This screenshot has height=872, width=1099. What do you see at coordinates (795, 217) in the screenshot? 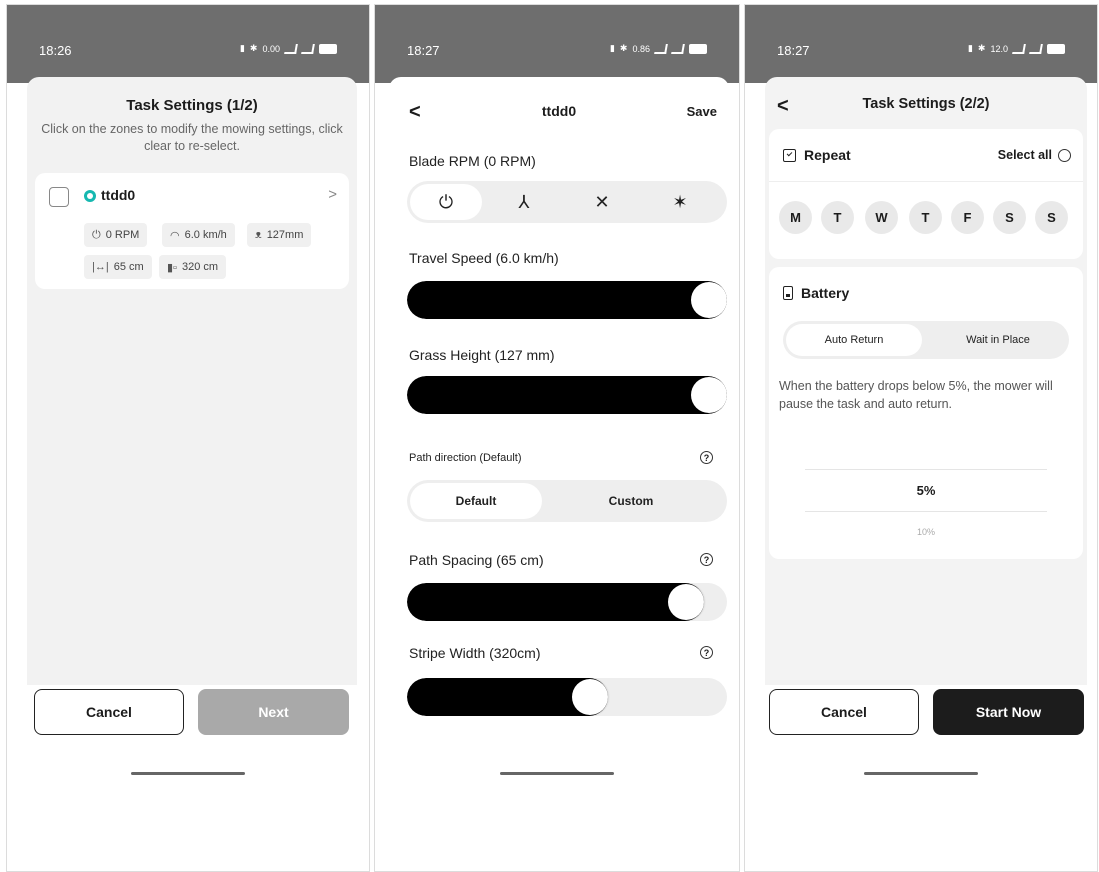
I see `day-monday: M` at bounding box center [795, 217].